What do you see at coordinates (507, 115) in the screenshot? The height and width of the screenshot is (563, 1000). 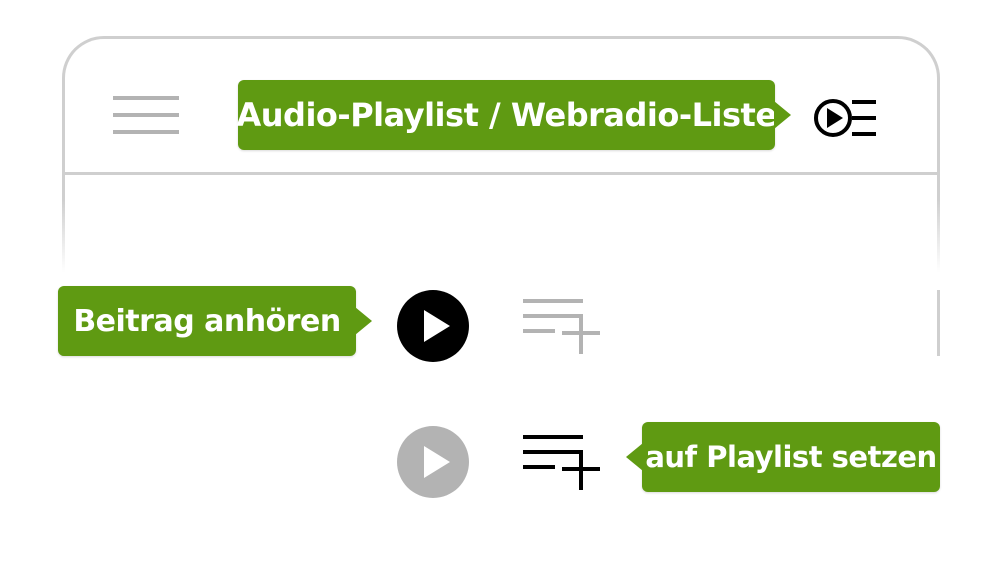 I see `playlist-tooltip-label: Audio-Playlist / Webradio-Liste` at bounding box center [507, 115].